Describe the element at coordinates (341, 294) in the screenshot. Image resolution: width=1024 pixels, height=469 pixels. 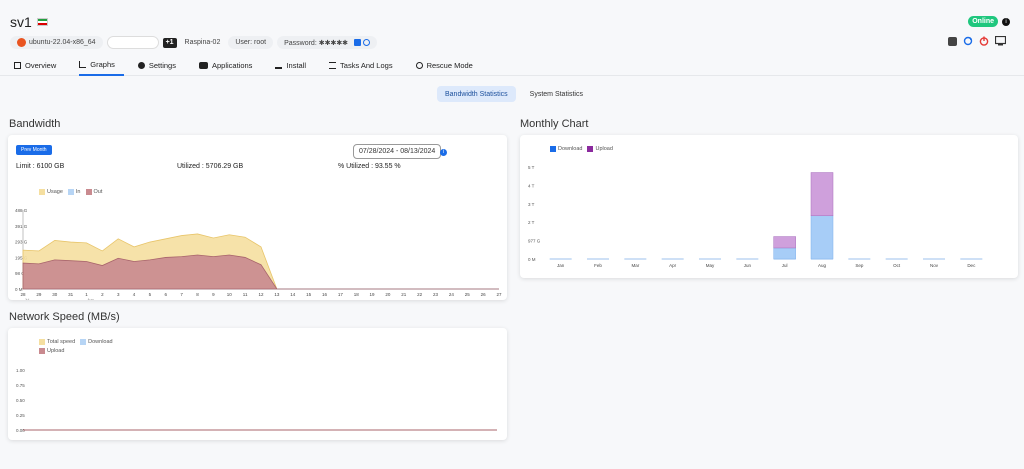
I see `x-tick-label: 17` at that location.